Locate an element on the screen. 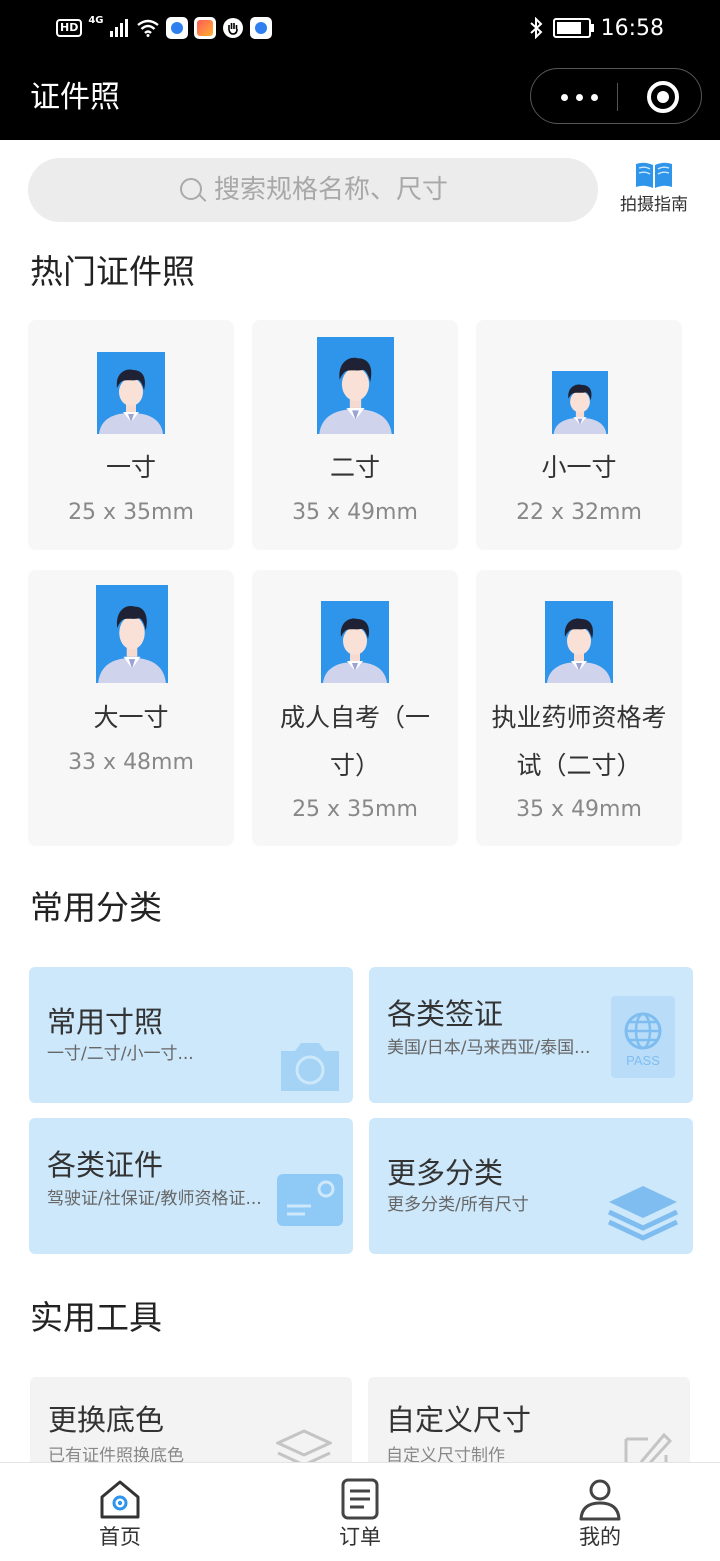 This screenshot has width=720, height=1561. hot-item-card: 一寸 25 x 35mm is located at coordinates (131, 435).